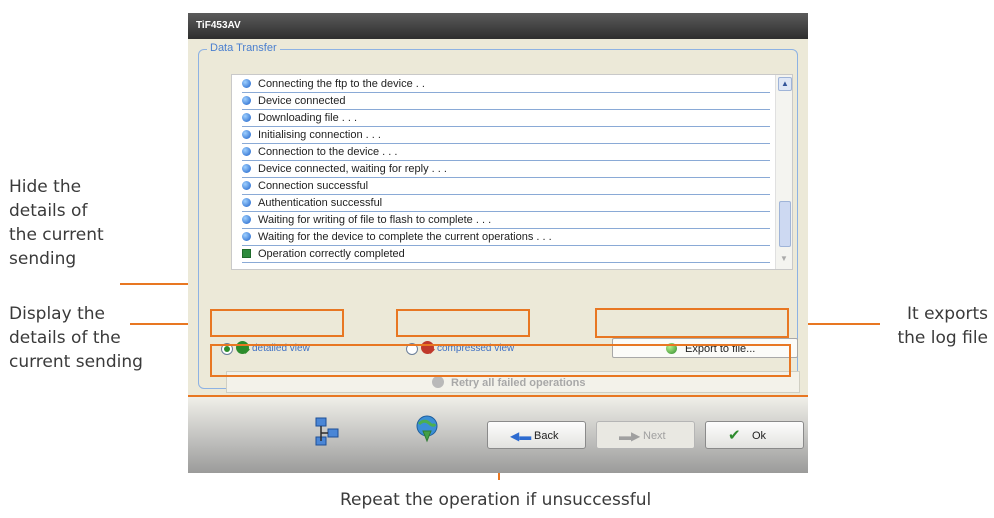 The image size is (994, 518). Describe the element at coordinates (506, 254) in the screenshot. I see `log-entry: Operation correctly completed` at that location.